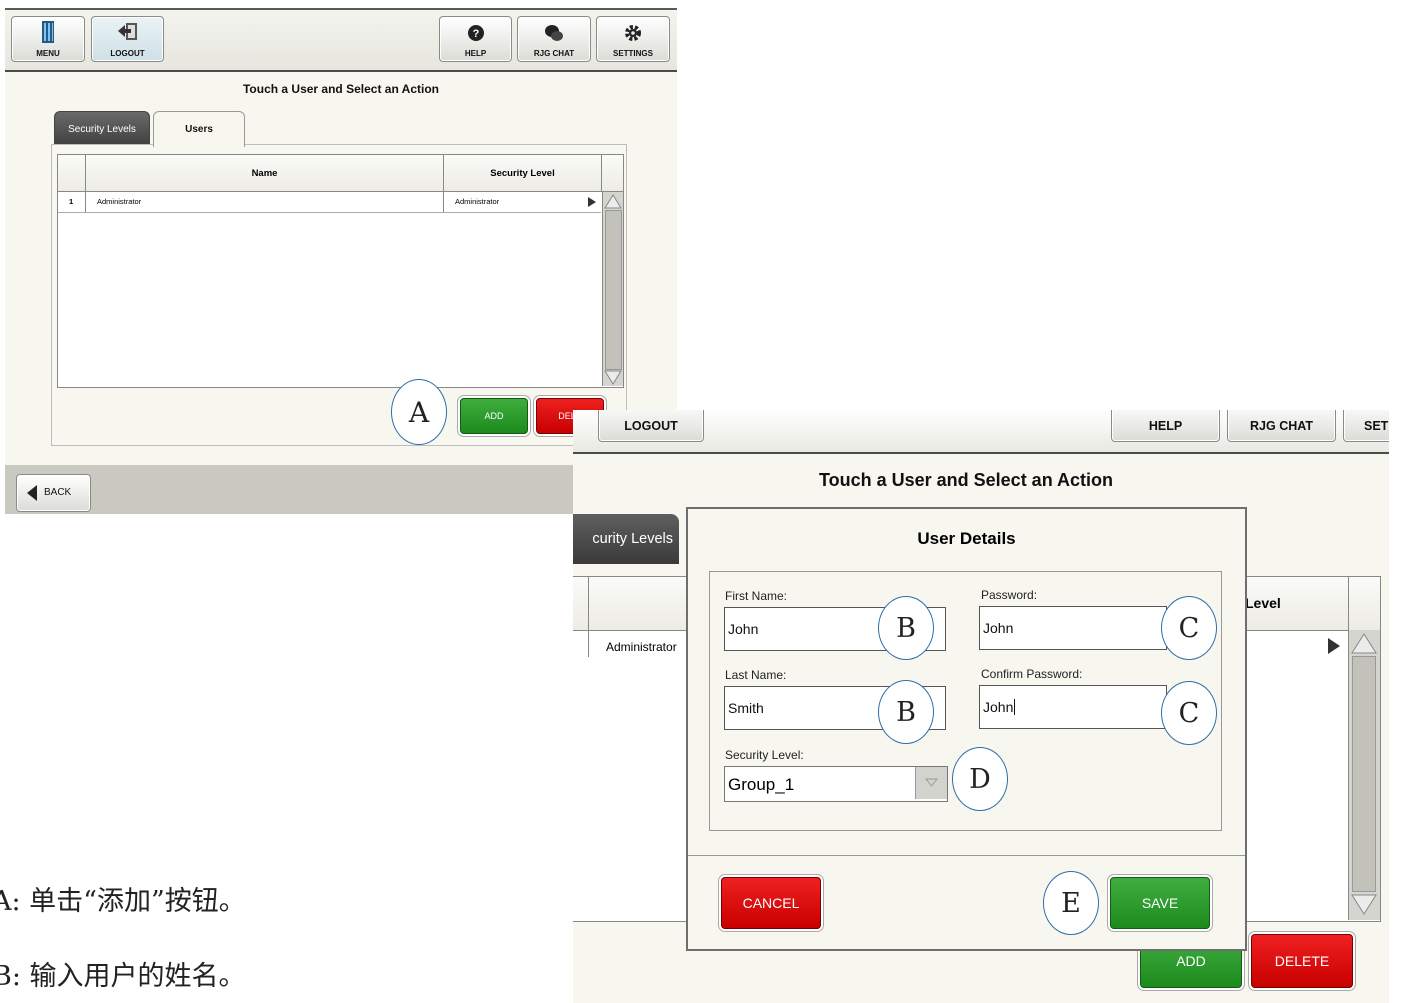 This screenshot has height=1003, width=1401. What do you see at coordinates (48, 53) in the screenshot?
I see `menu-label: MENU` at bounding box center [48, 53].